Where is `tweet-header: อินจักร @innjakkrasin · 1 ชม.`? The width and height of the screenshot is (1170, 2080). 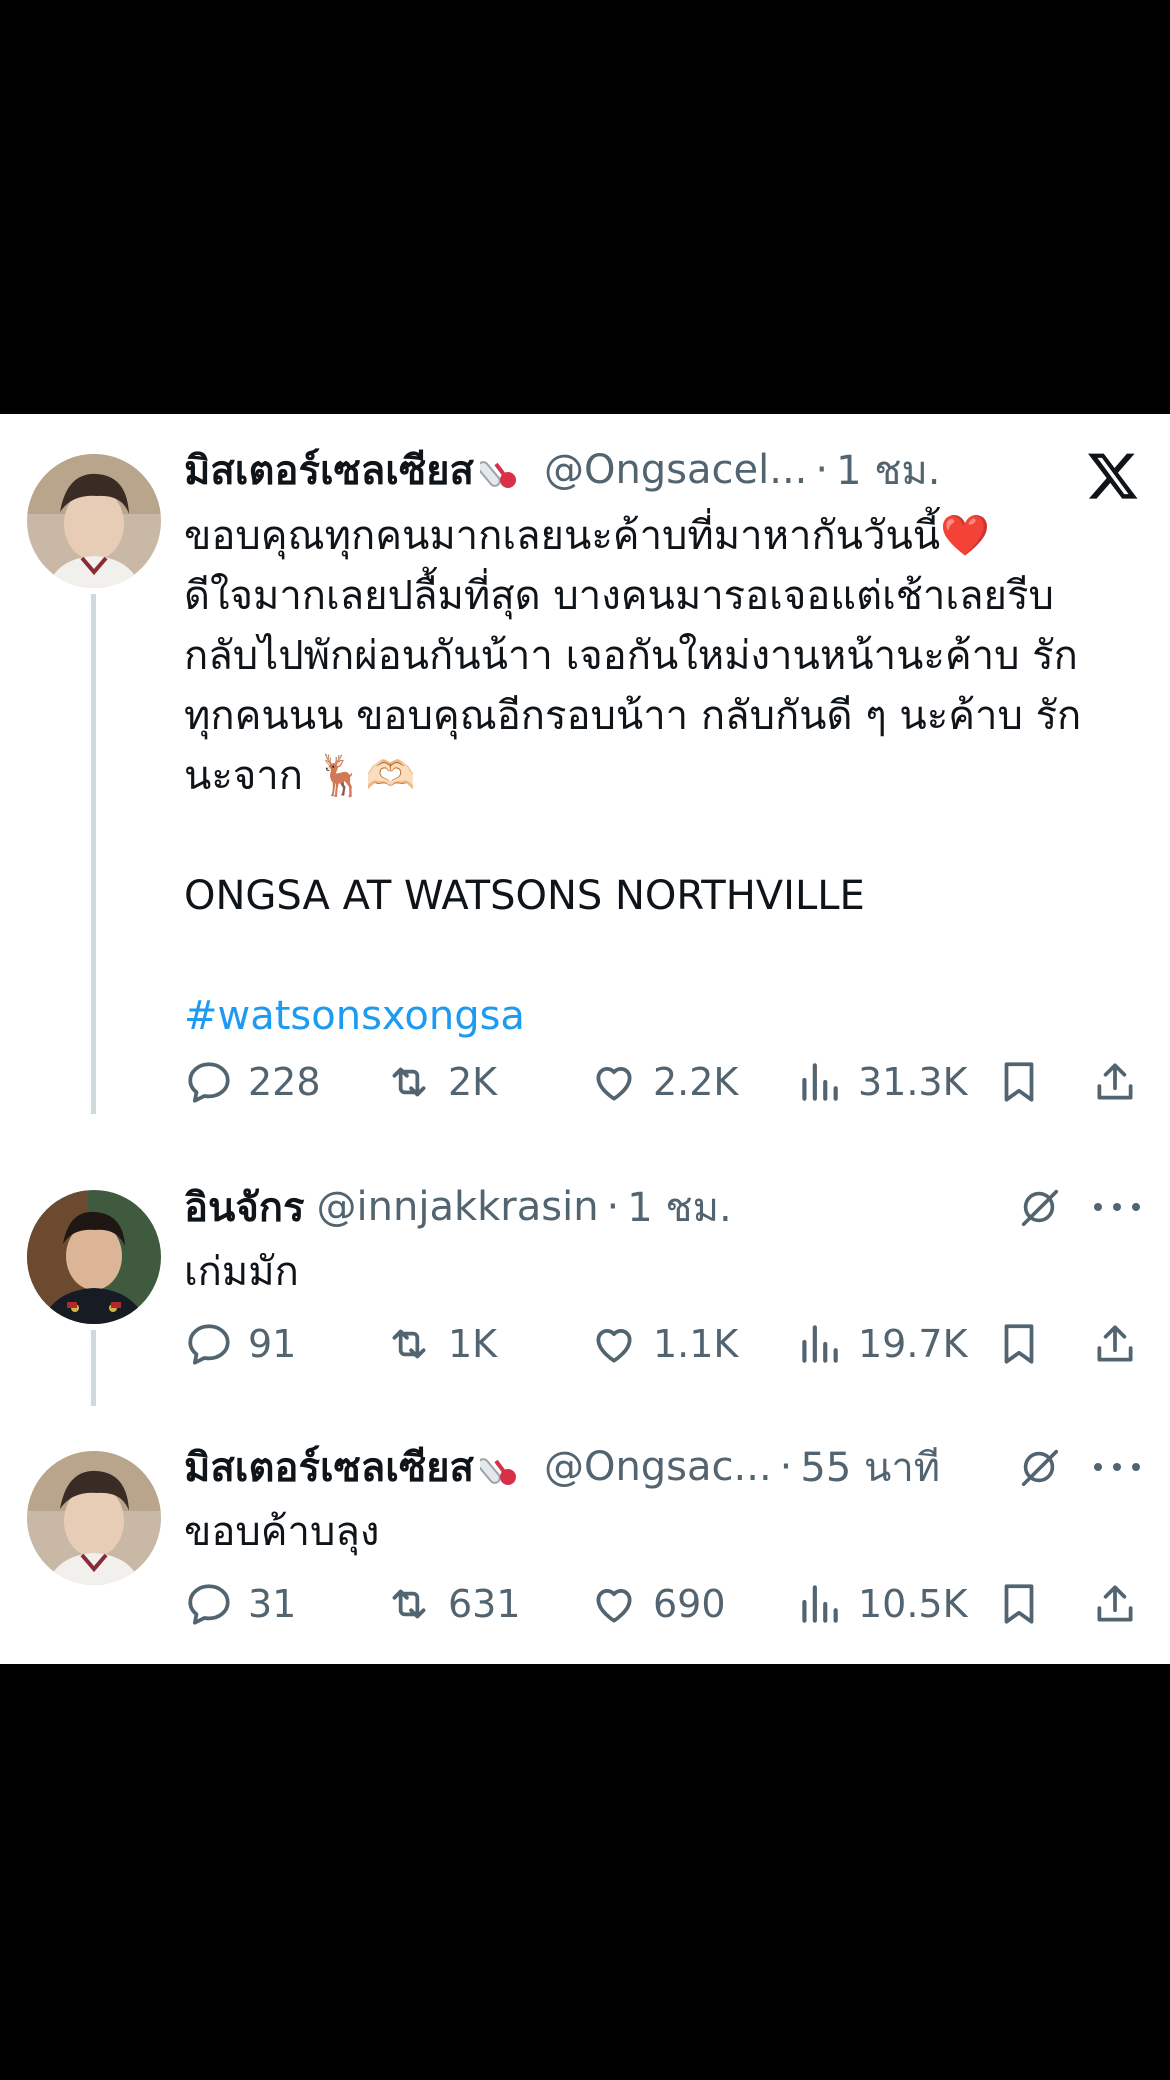 tweet-header: อินจักร @innjakkrasin · 1 ชม. is located at coordinates (662, 1207).